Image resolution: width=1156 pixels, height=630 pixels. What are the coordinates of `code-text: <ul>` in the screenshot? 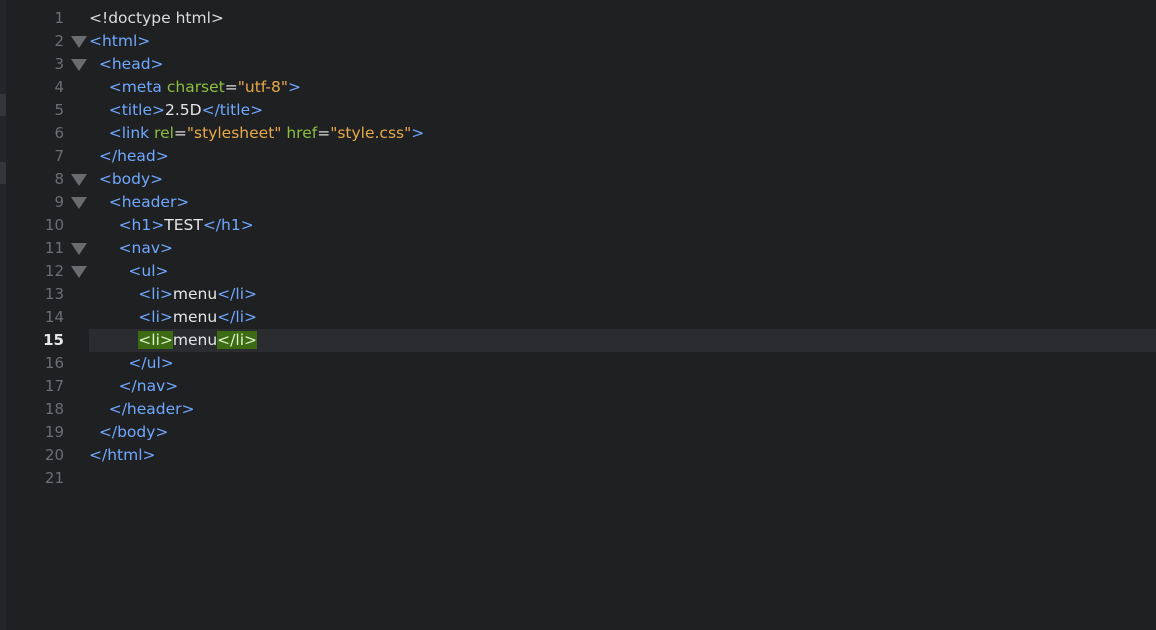 It's located at (129, 271).